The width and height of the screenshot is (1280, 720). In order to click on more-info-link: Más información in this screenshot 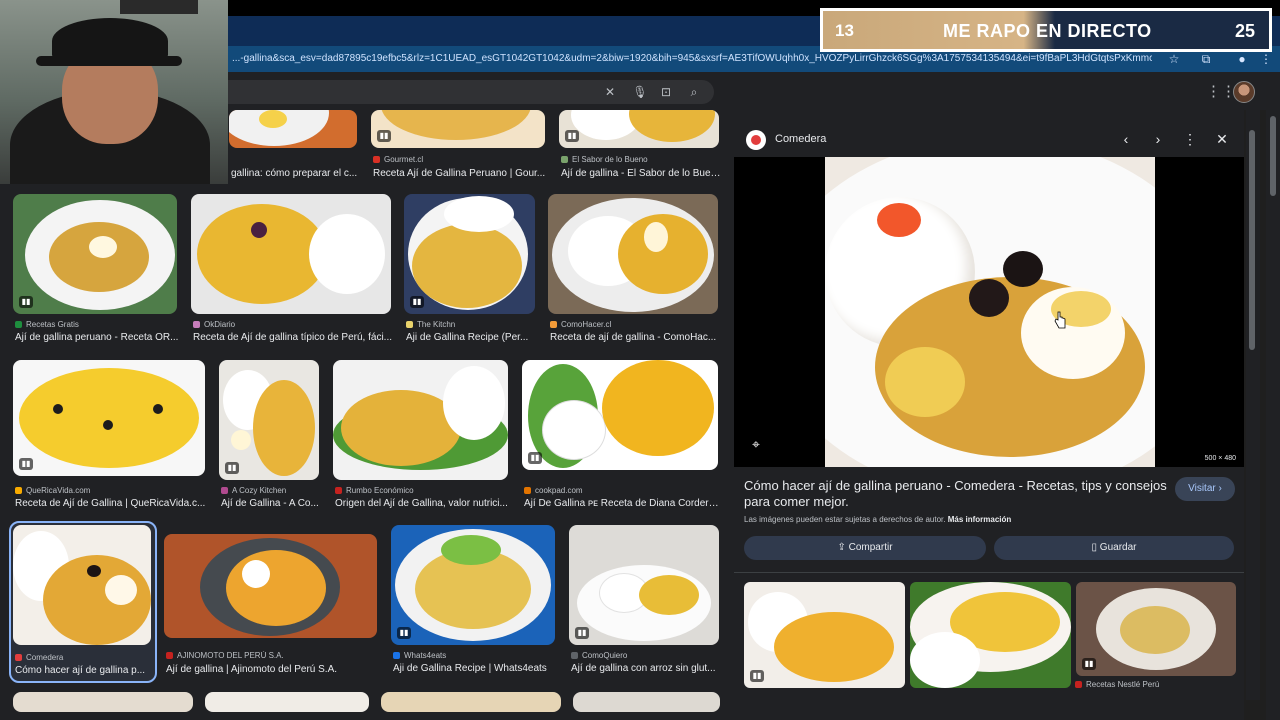, I will do `click(980, 519)`.